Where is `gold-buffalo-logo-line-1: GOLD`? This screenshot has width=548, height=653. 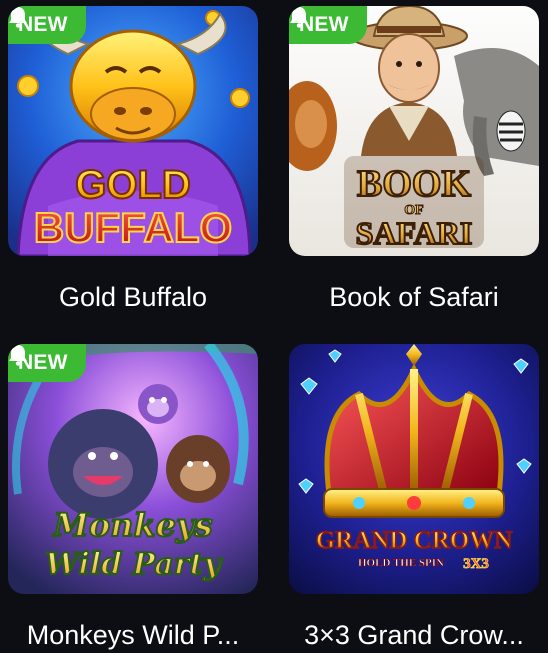 gold-buffalo-logo-line-1: GOLD is located at coordinates (133, 185).